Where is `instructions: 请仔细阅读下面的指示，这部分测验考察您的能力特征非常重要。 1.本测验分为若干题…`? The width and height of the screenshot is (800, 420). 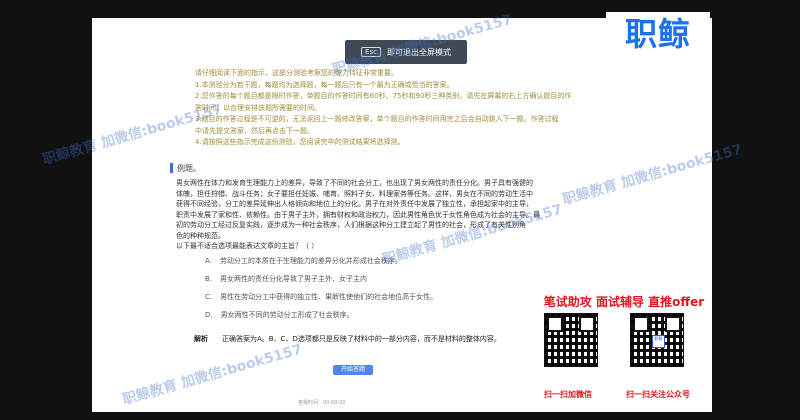 instructions: 请仔细阅读下面的指示，这部分测验考察您的能力特征非常重要。 1.本测验分为若干题… is located at coordinates (405, 108).